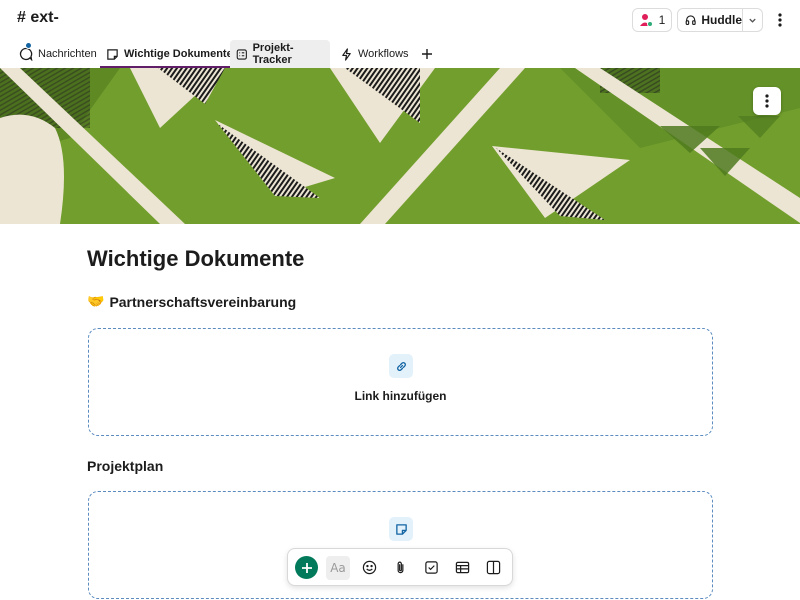 The height and width of the screenshot is (600, 800). I want to click on emoji-button, so click(369, 567).